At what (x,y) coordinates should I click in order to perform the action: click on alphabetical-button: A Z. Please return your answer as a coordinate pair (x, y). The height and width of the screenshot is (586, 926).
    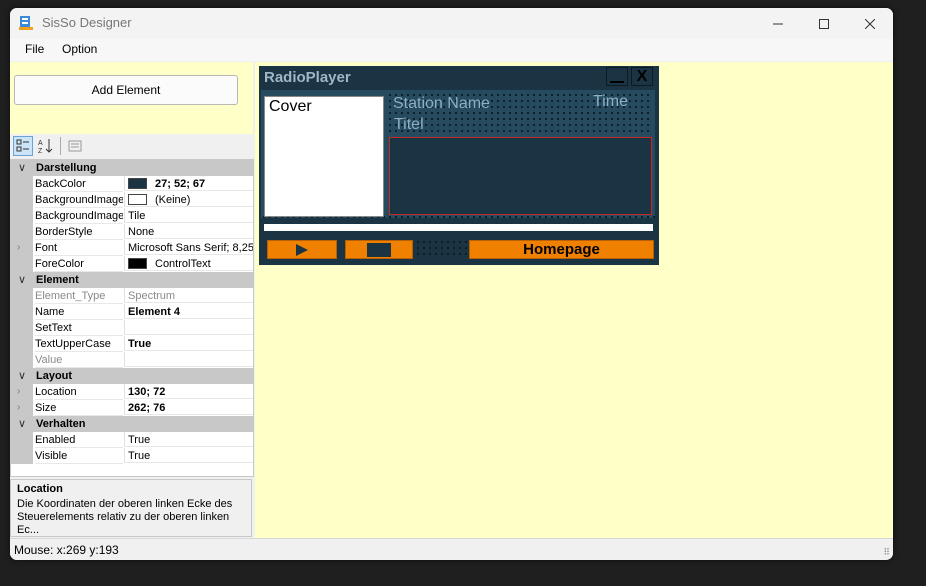
    Looking at the image, I should click on (46, 146).